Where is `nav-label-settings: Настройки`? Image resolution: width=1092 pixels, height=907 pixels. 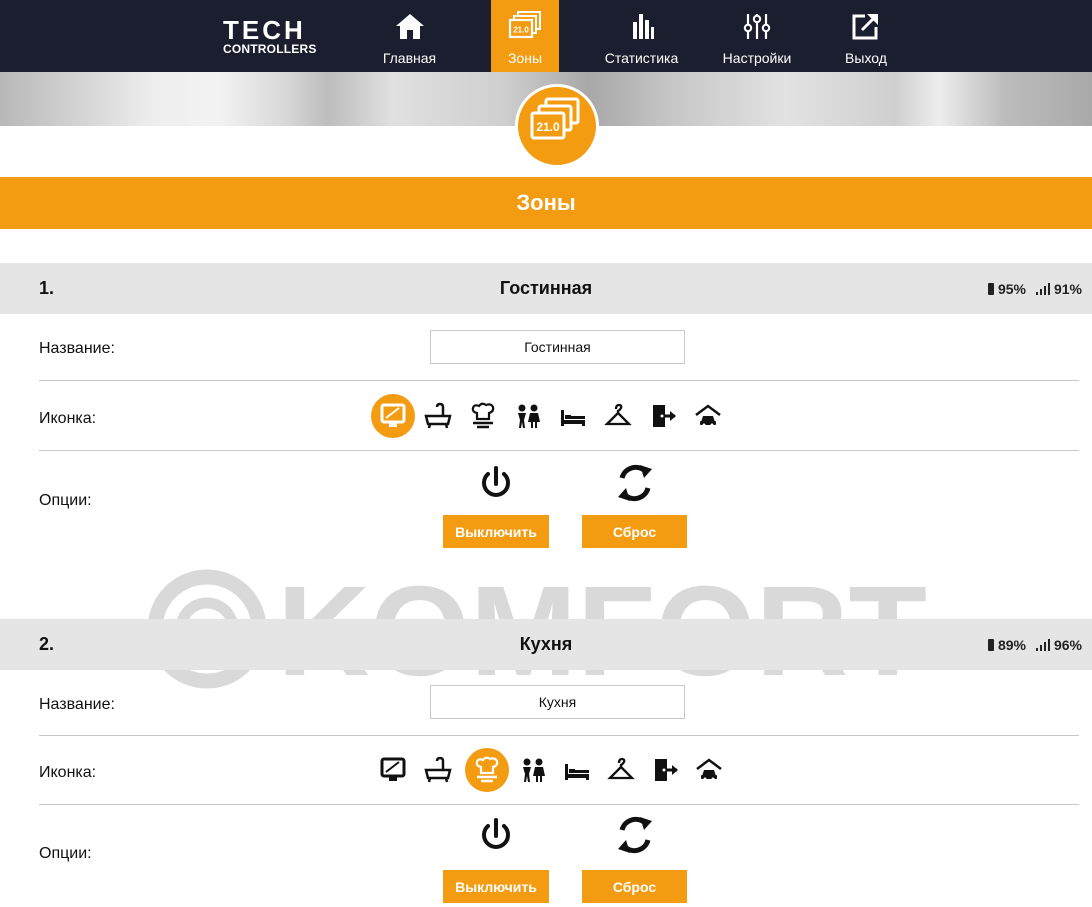 nav-label-settings: Настройки is located at coordinates (757, 58).